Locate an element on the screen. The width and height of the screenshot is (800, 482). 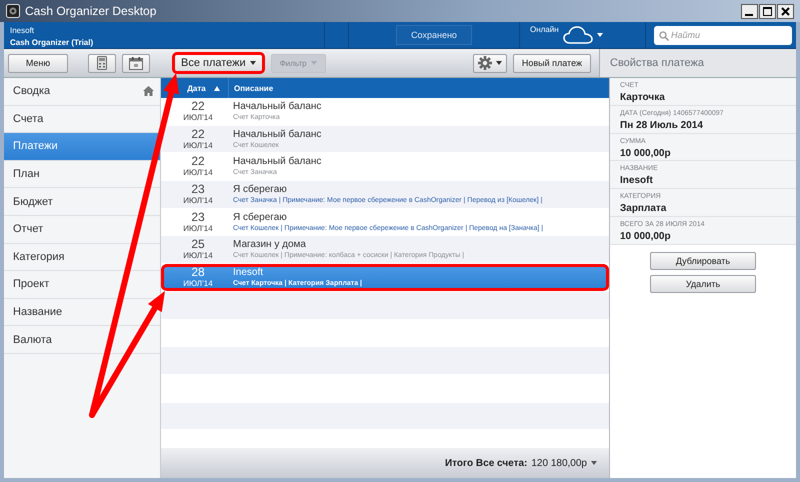
settings-button is located at coordinates (489, 63).